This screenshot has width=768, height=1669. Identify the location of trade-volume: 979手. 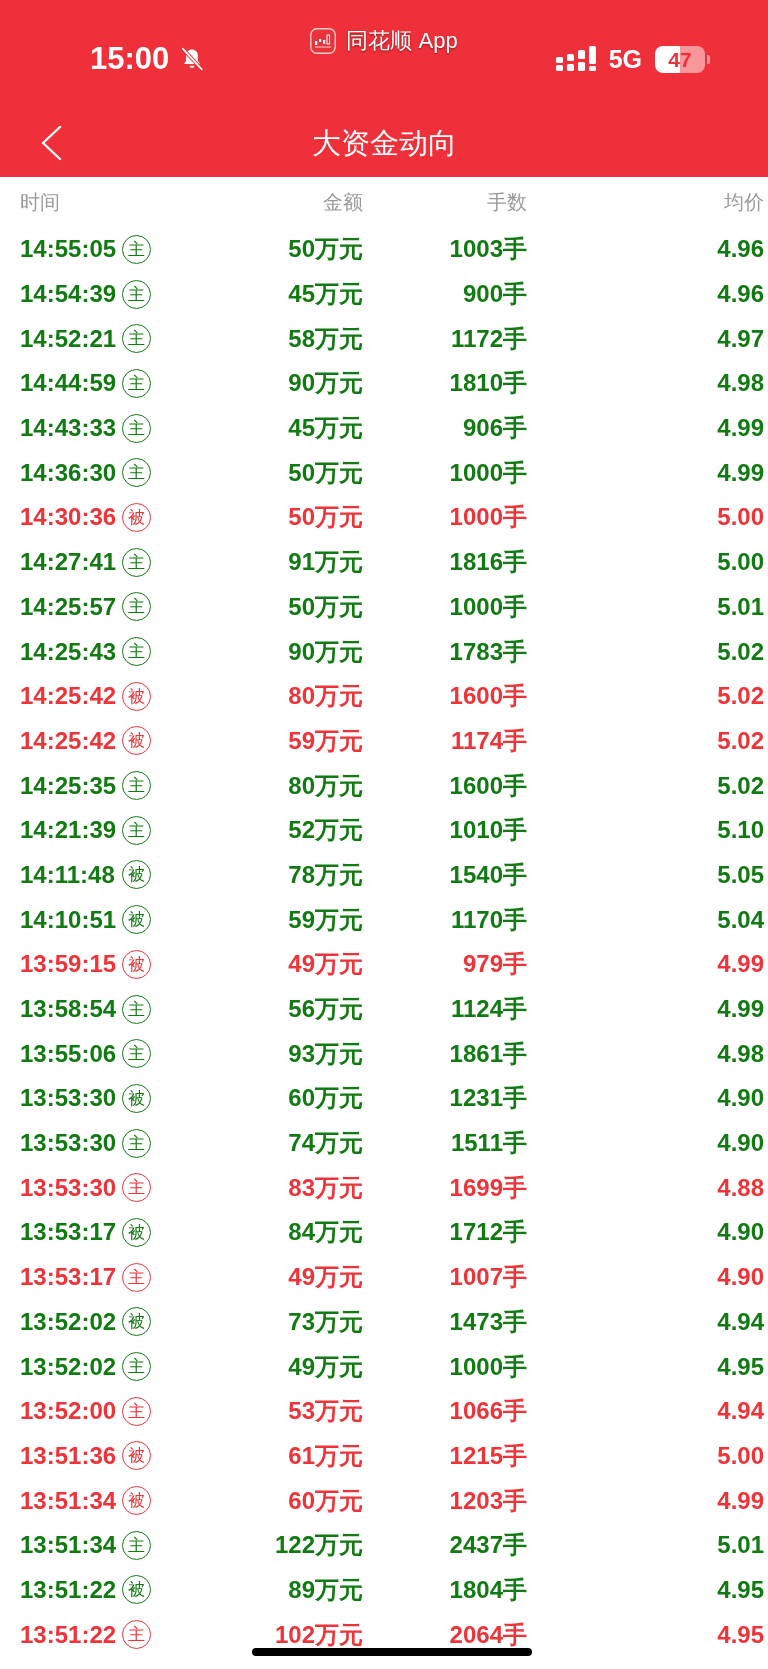
(494, 964).